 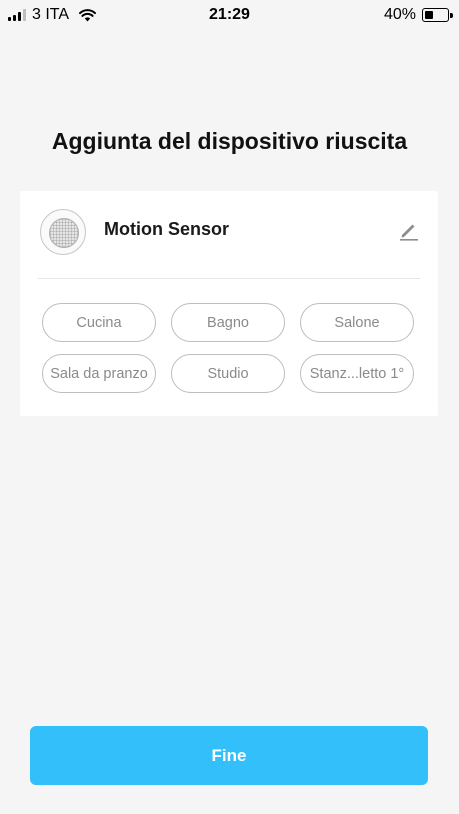 I want to click on status-bar: 3 ITA 21:29 40%, so click(x=229, y=15).